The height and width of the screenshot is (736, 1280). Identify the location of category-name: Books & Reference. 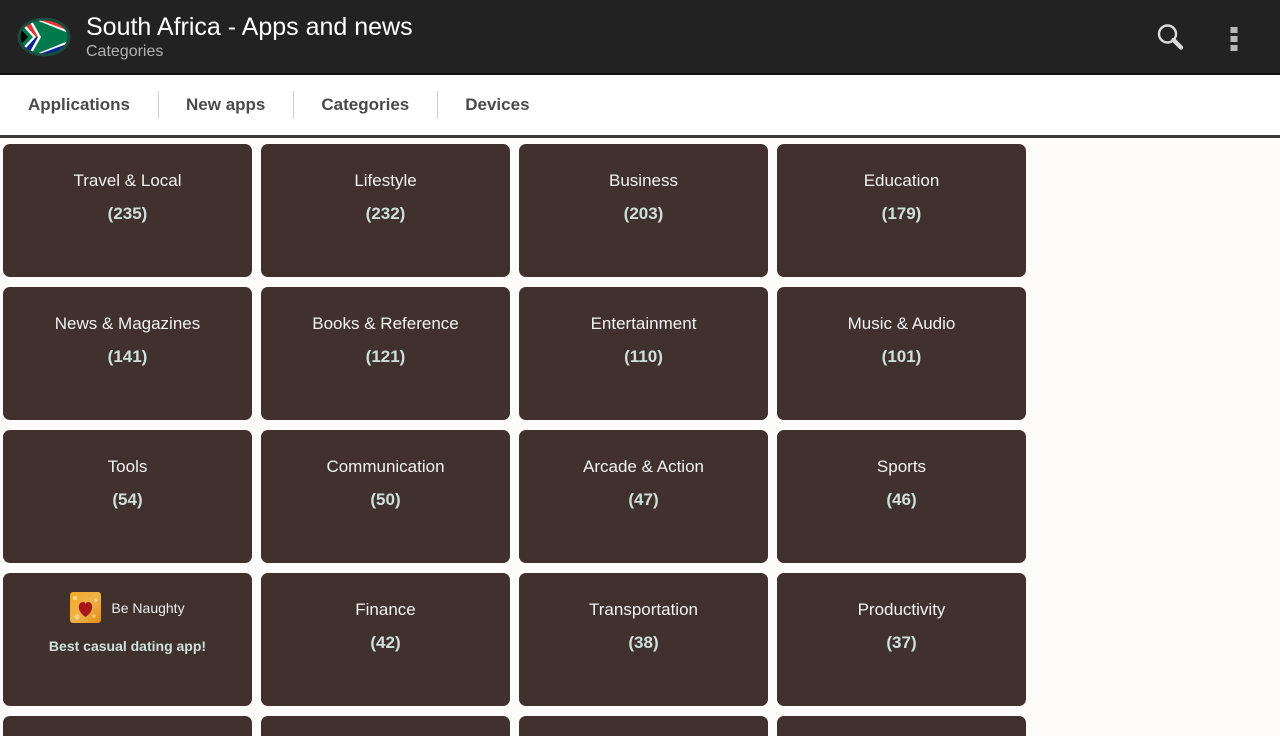
(385, 323).